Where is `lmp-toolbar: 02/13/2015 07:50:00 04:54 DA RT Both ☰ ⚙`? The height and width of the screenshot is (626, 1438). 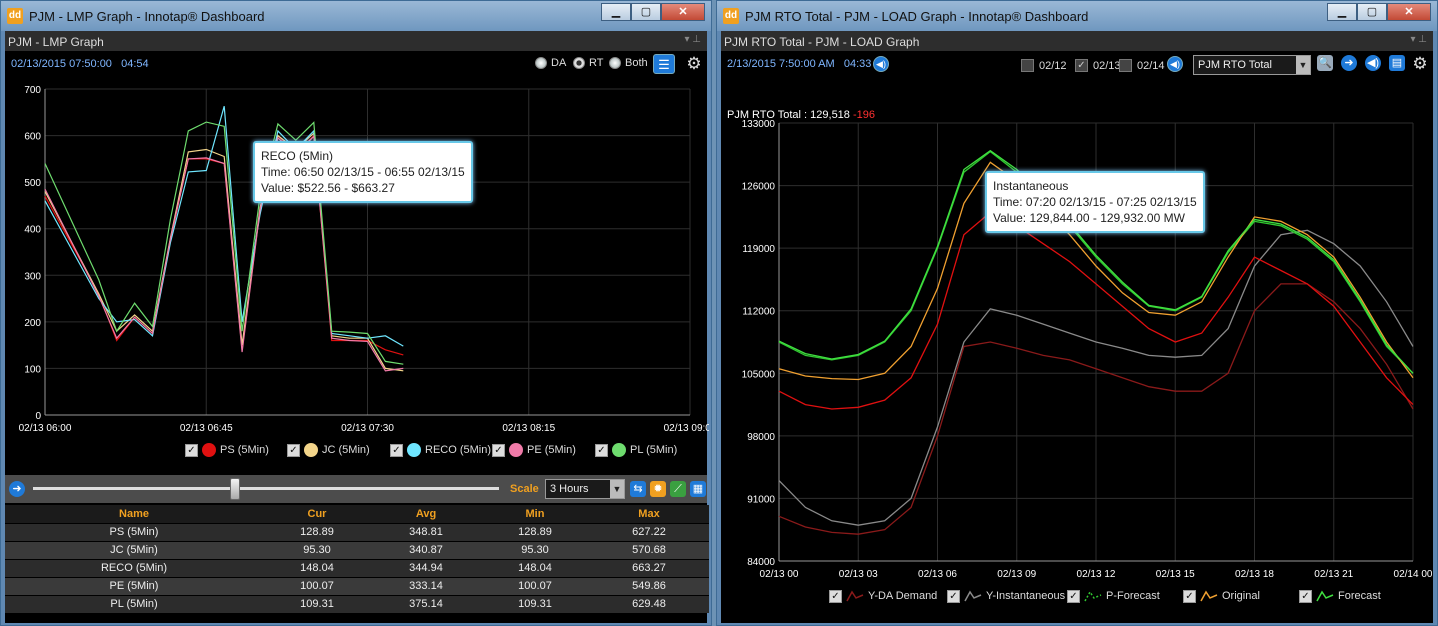 lmp-toolbar: 02/13/2015 07:50:00 04:54 DA RT Both ☰ ⚙ is located at coordinates (356, 64).